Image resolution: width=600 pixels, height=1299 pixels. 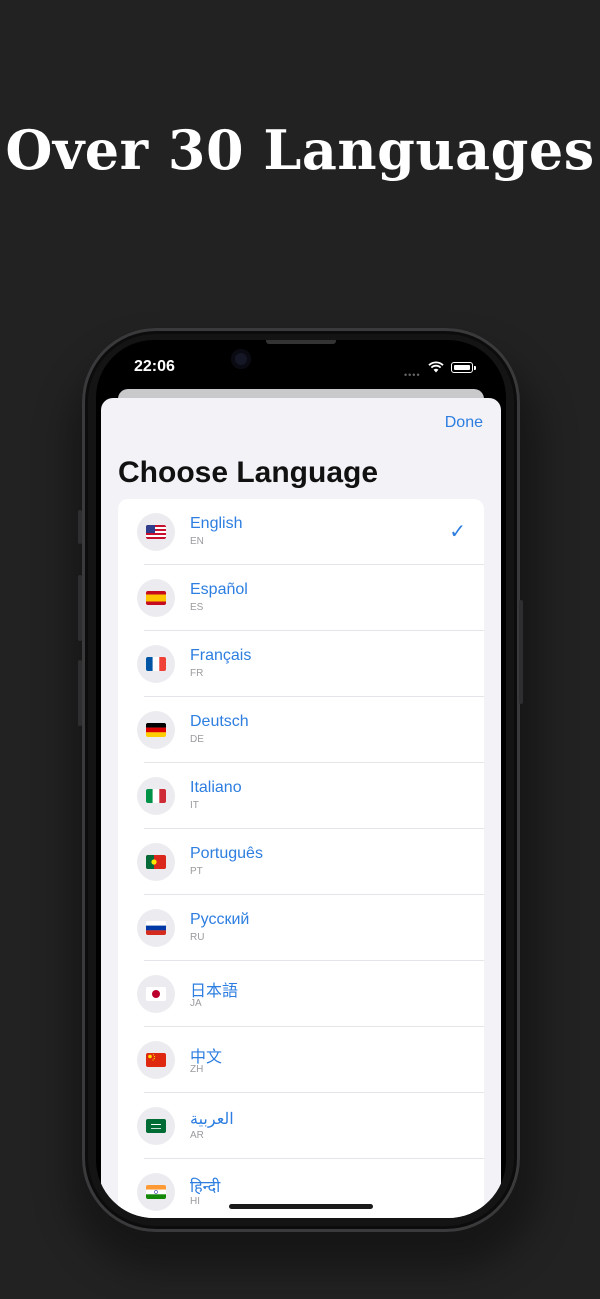 What do you see at coordinates (196, 871) in the screenshot?
I see `language-code: PT` at bounding box center [196, 871].